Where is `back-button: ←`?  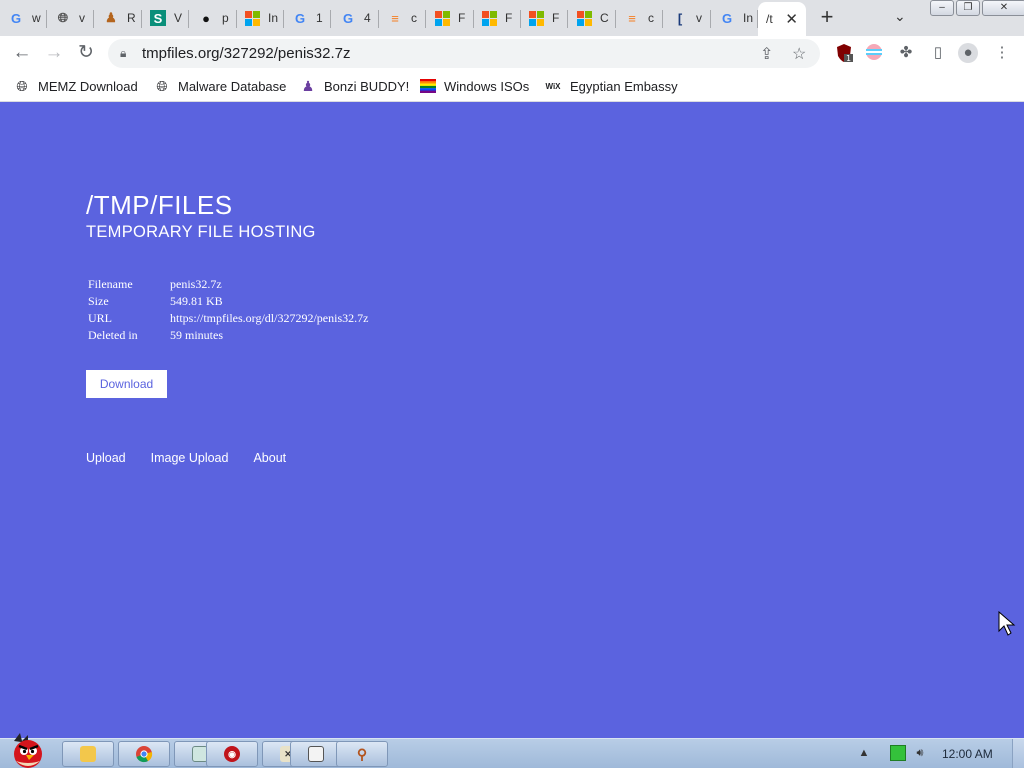 back-button: ← is located at coordinates (22, 53).